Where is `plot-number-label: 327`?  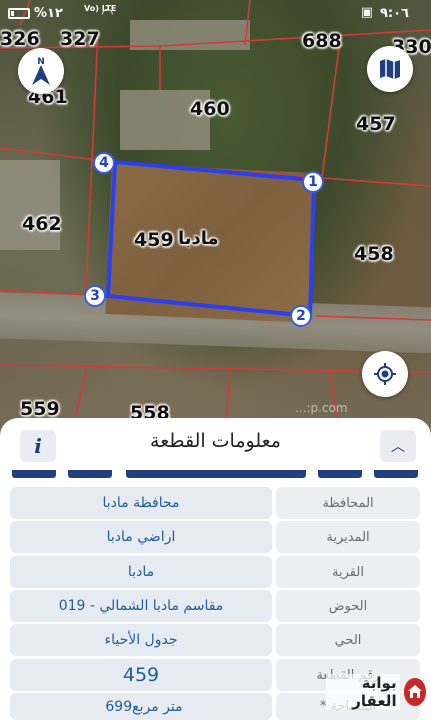
plot-number-label: 327 is located at coordinates (80, 39).